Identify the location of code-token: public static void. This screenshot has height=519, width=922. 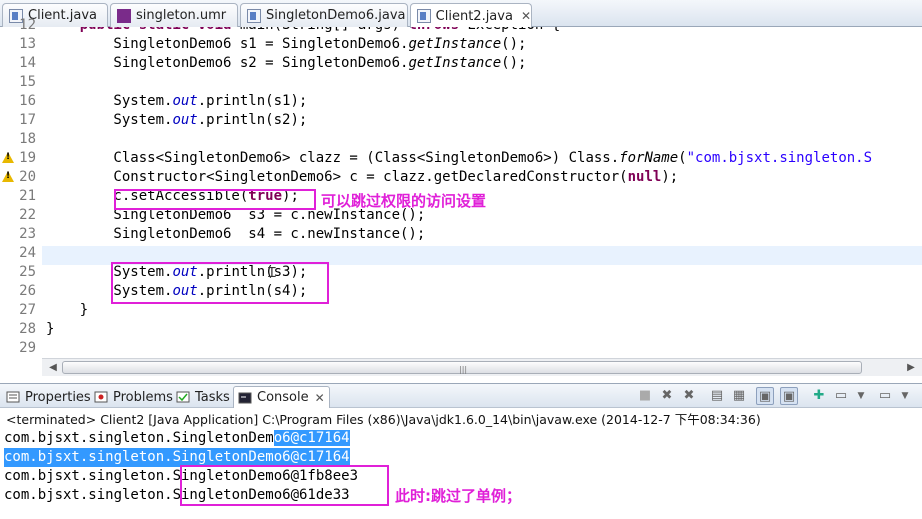
(156, 30).